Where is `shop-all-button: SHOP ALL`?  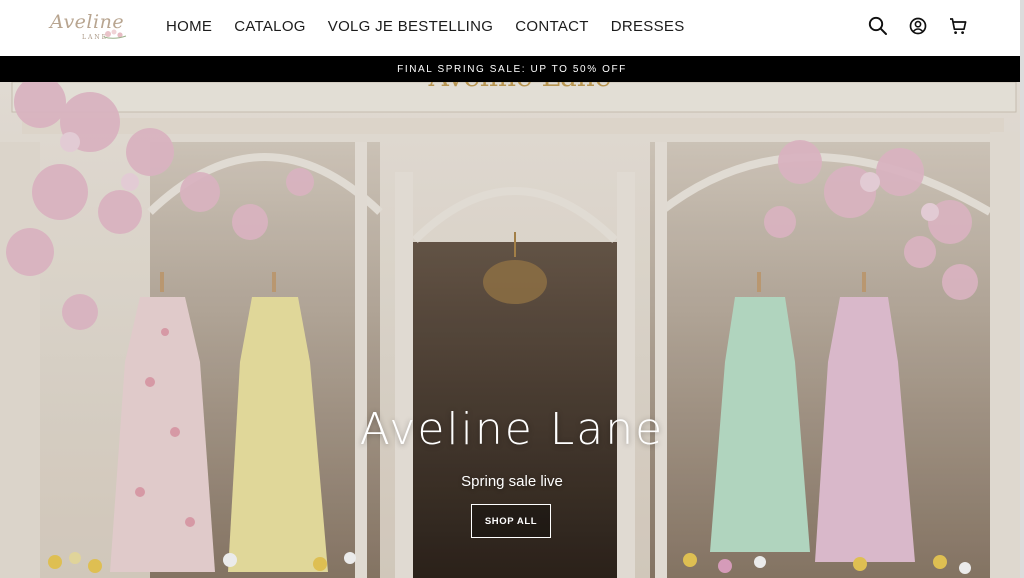
shop-all-button: SHOP ALL is located at coordinates (511, 521).